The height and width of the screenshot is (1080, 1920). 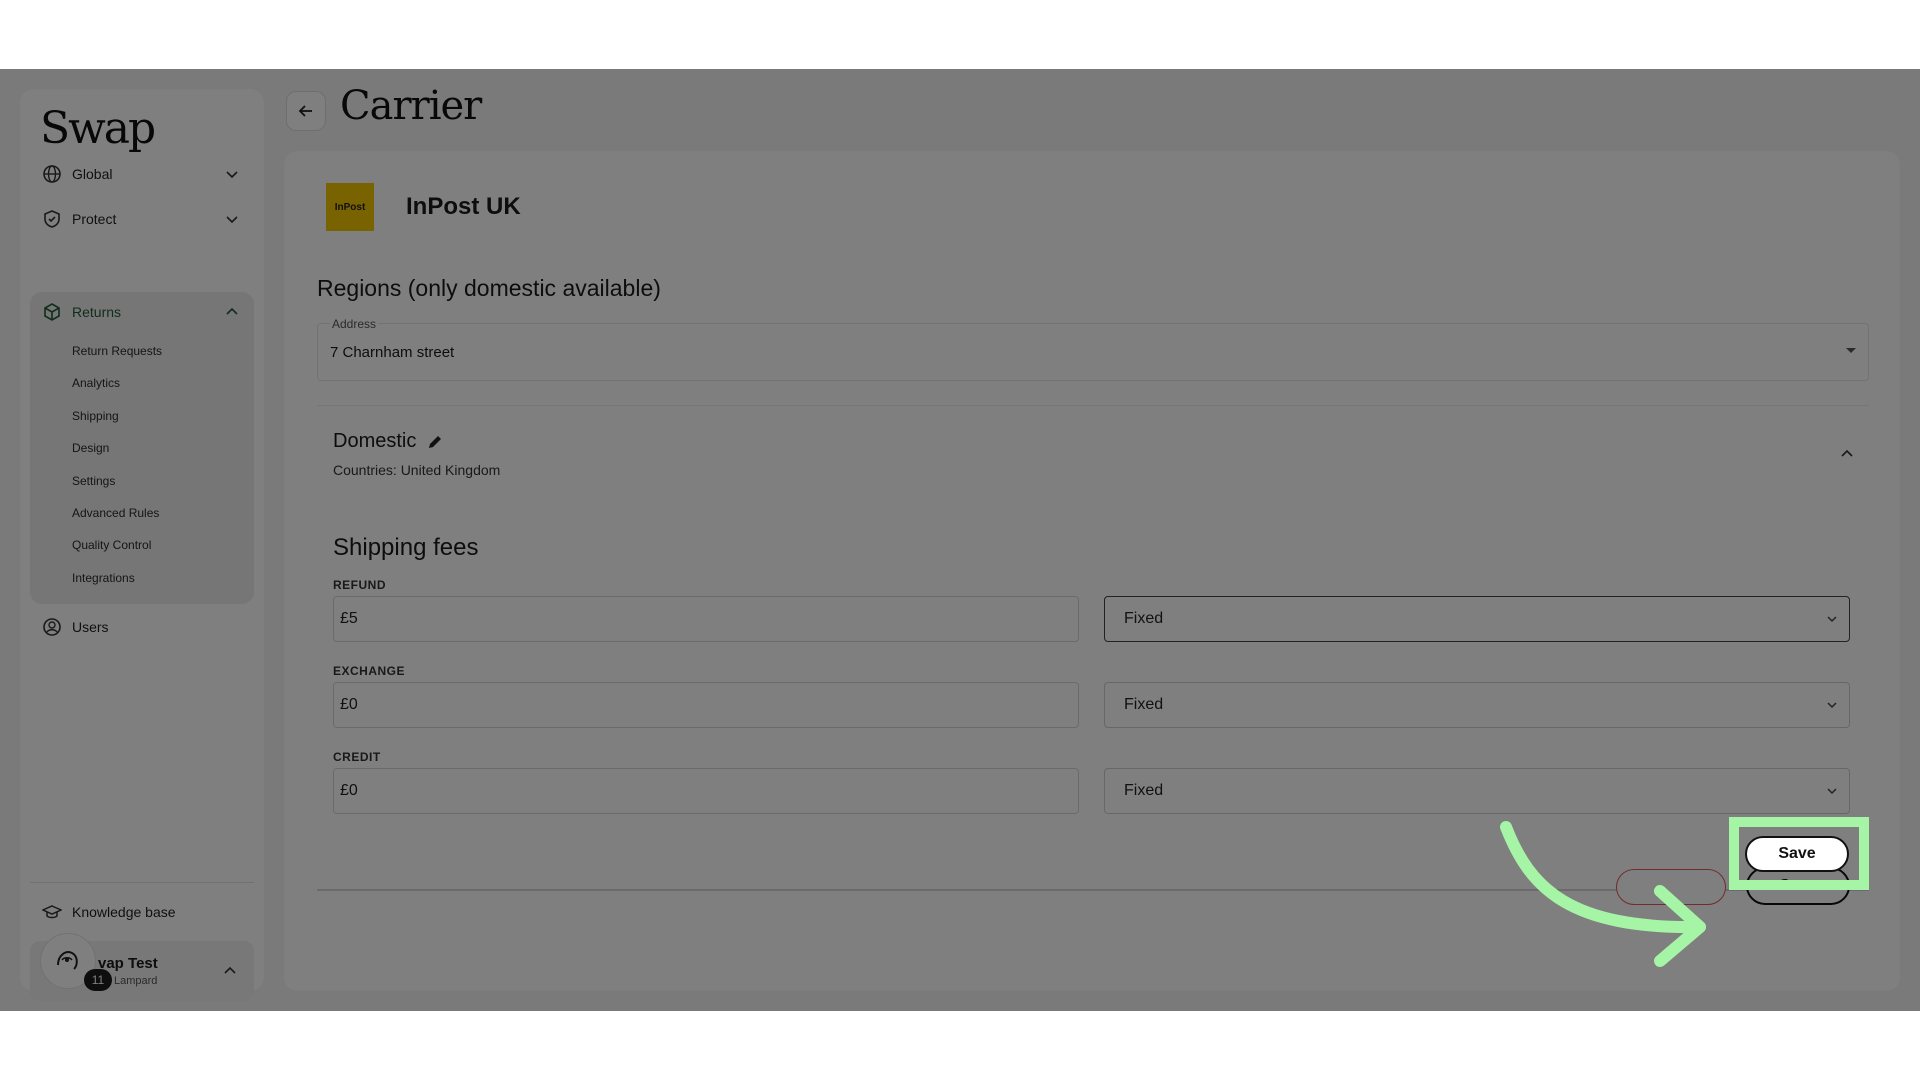 I want to click on user-menu: 11 vap Test Lampard, so click(x=142, y=967).